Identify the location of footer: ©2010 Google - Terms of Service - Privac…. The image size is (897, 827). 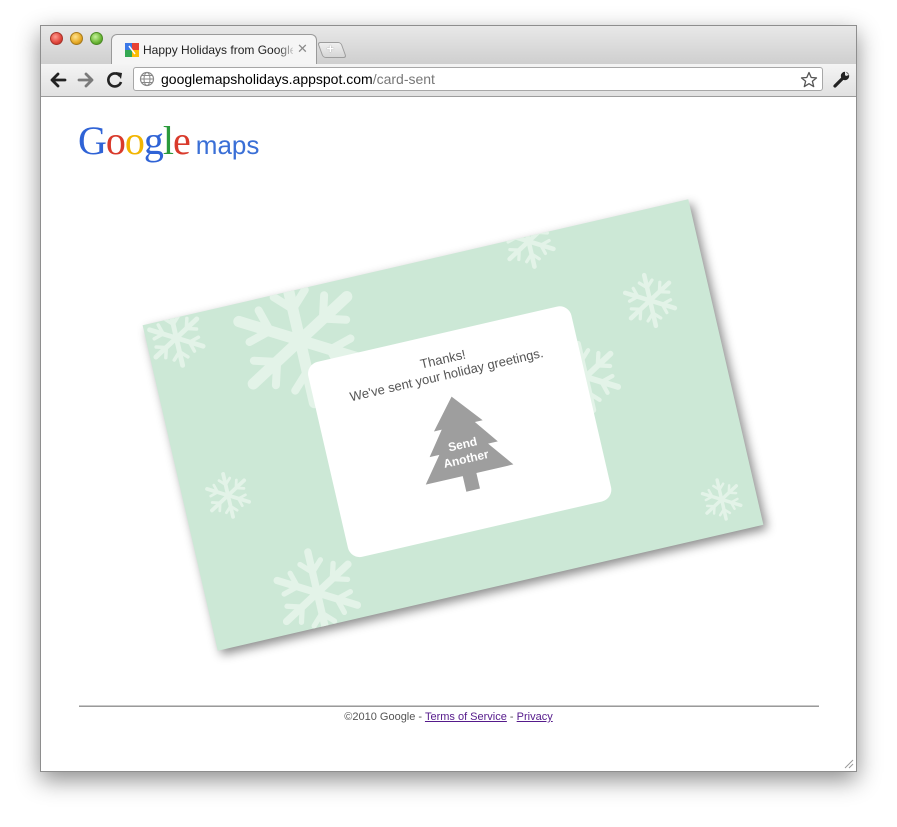
(448, 717).